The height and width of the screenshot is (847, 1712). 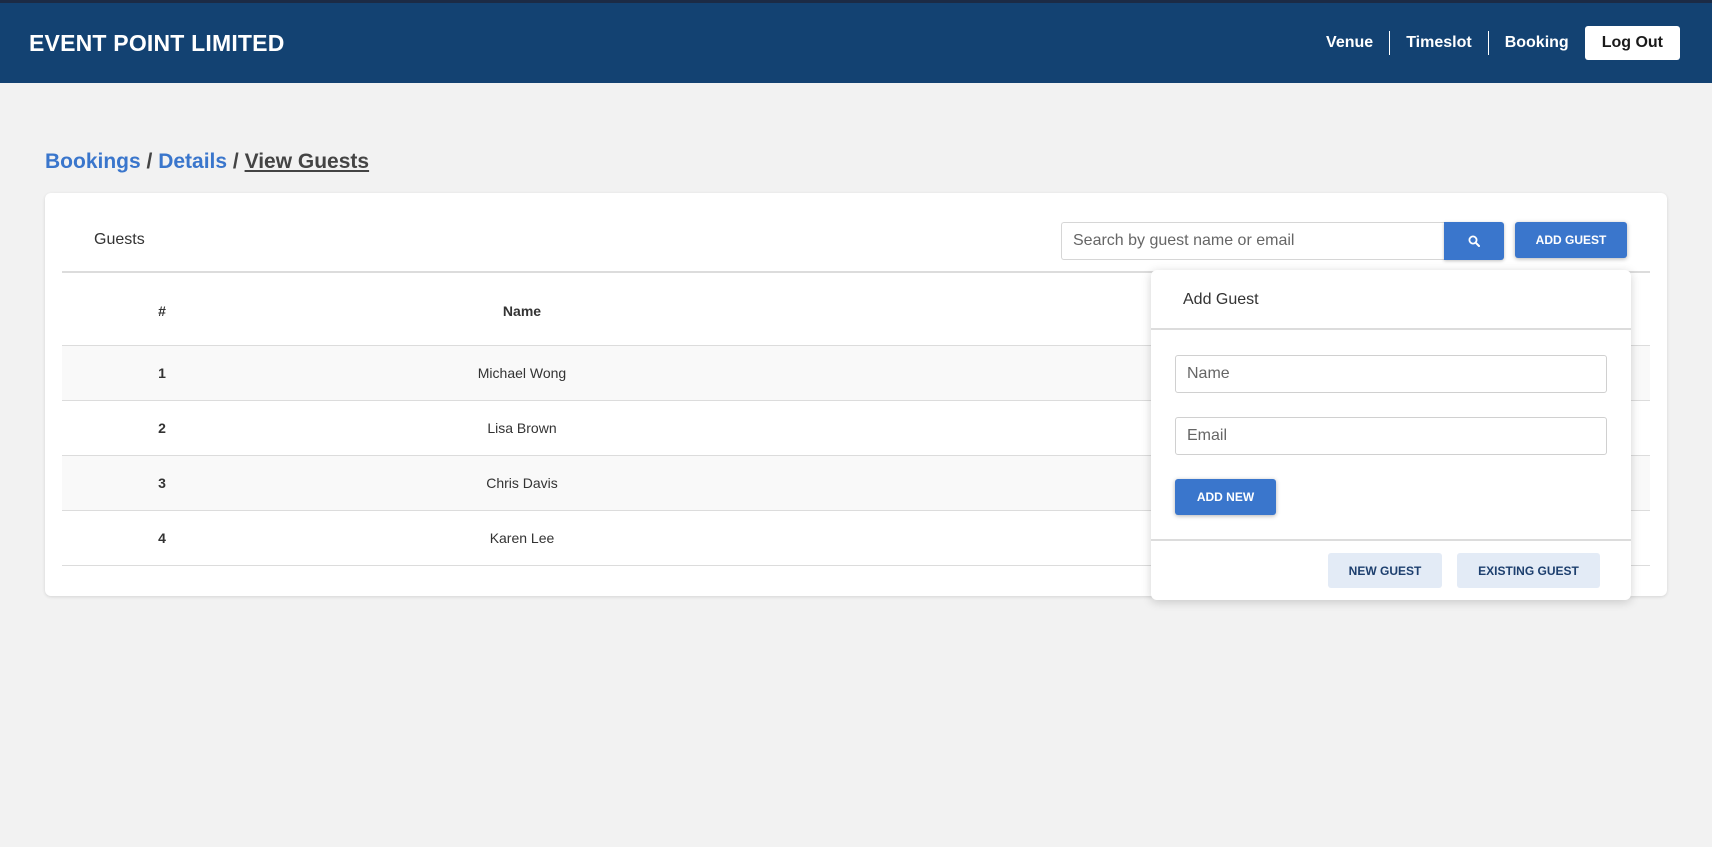 I want to click on breadcrumb-bookings: Bookings, so click(x=93, y=161).